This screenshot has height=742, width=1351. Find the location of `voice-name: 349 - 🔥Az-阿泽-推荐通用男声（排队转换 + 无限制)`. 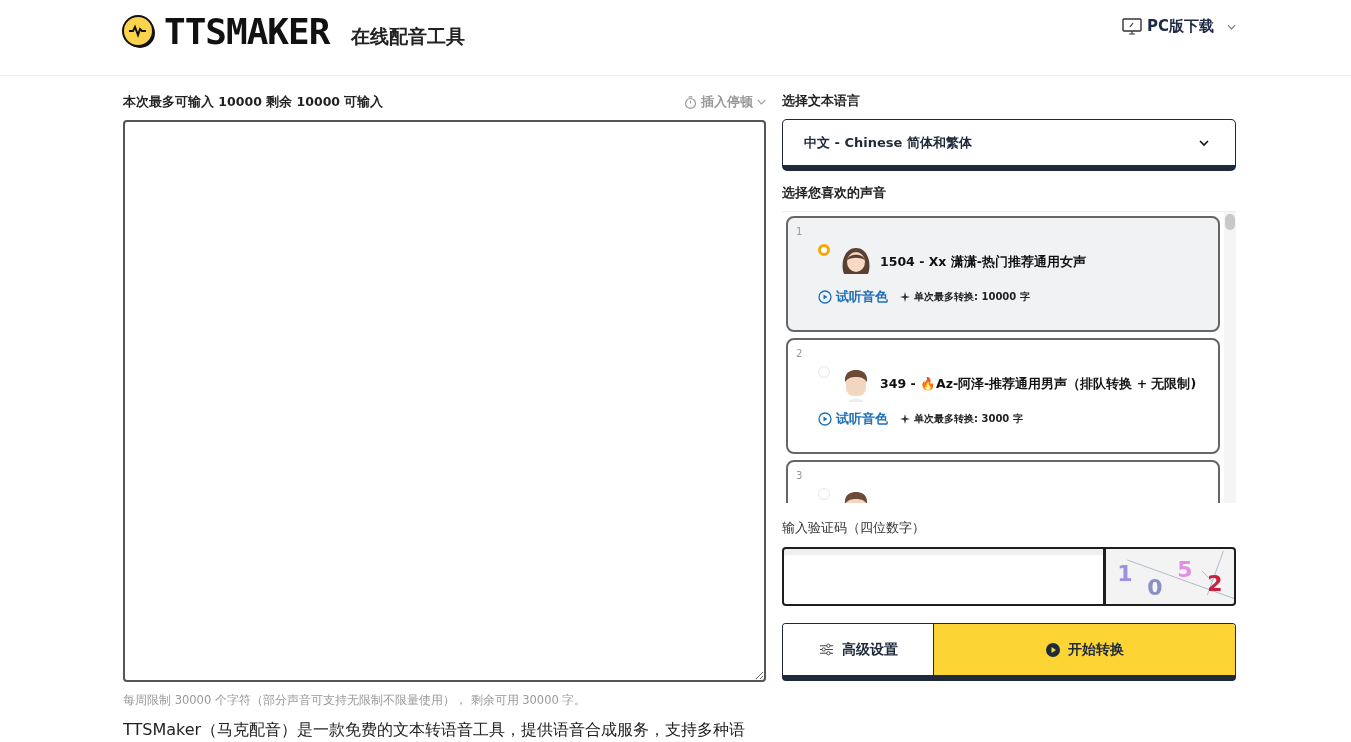

voice-name: 349 - 🔥Az-阿泽-推荐通用男声（排队转换 + 无限制) is located at coordinates (1038, 384).